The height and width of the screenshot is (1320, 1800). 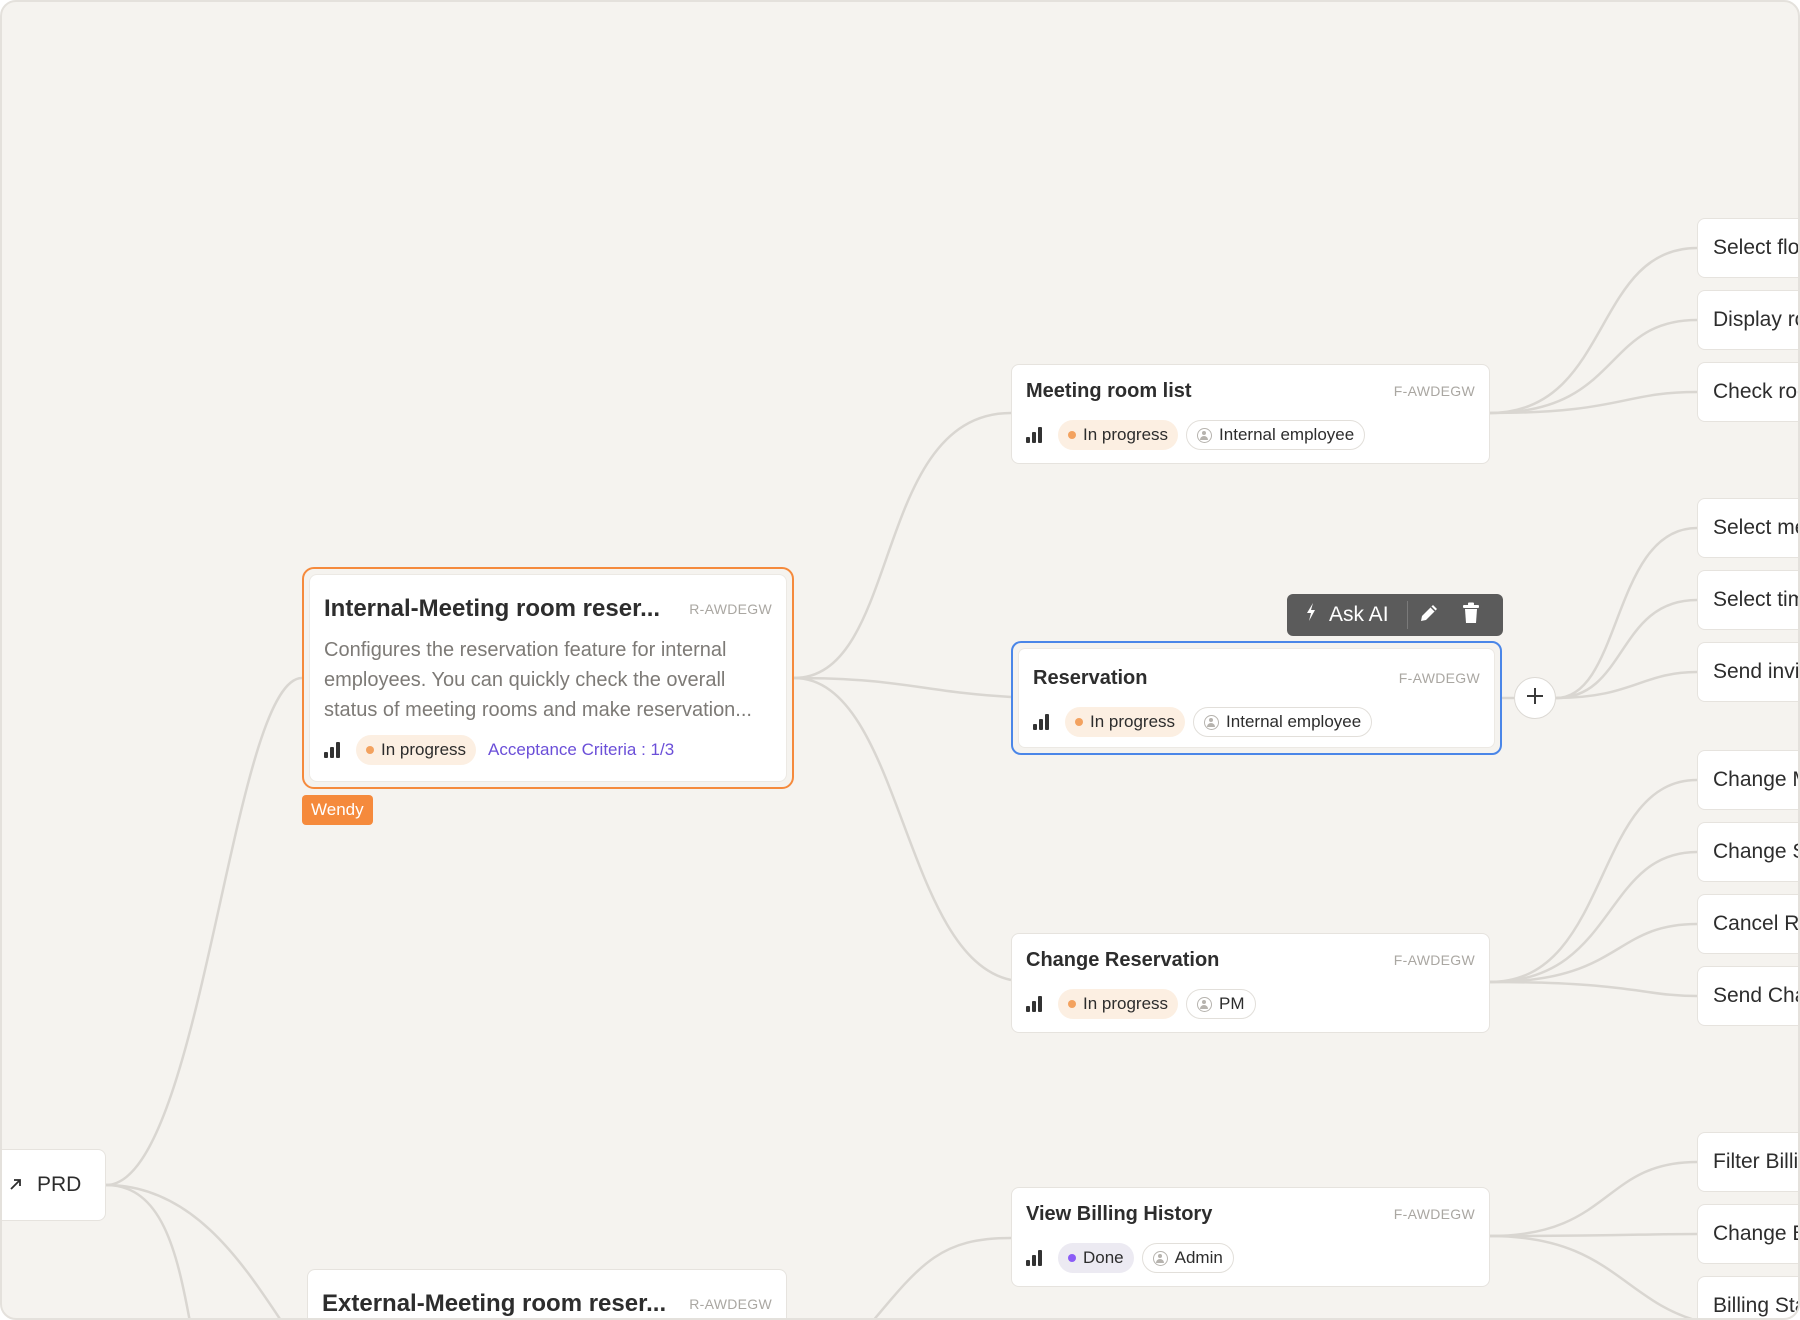 I want to click on external-requirement-node: External-Meeting room reser... R-AWDEGW, so click(x=547, y=1293).